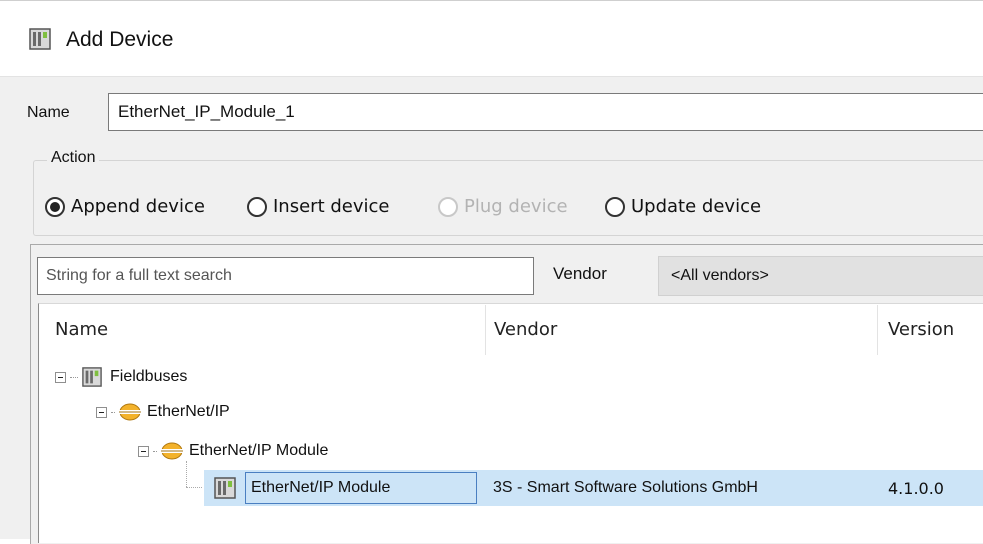  What do you see at coordinates (448, 206) in the screenshot?
I see `radio-disabled-icon` at bounding box center [448, 206].